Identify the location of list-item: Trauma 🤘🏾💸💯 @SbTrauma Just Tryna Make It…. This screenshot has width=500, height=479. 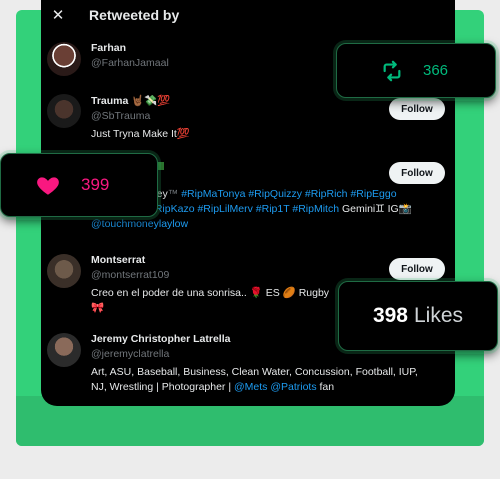
(246, 119).